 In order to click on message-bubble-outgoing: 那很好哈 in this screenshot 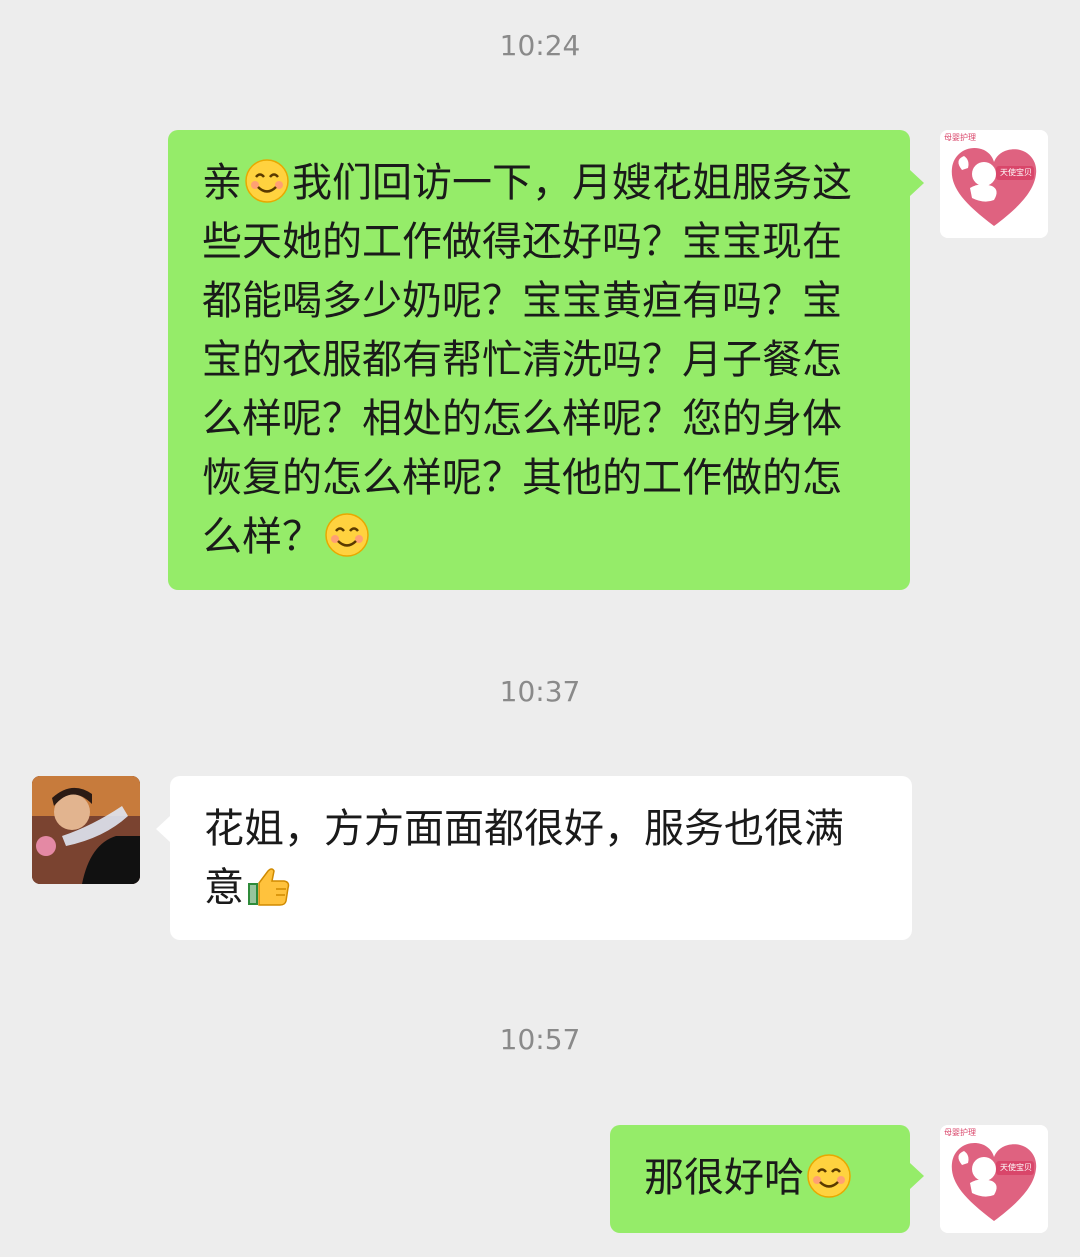, I will do `click(760, 1179)`.